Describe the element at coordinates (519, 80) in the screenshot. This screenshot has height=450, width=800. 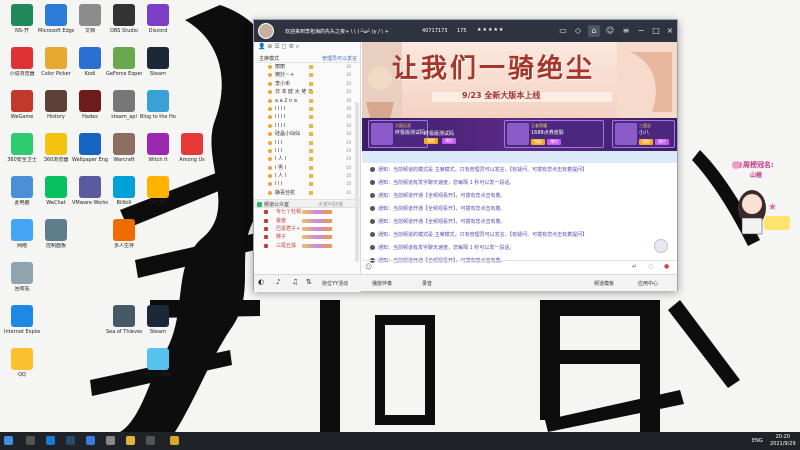
I see `event-banner: 让我们一骑绝尘 9/23 全新大版本上线` at that location.